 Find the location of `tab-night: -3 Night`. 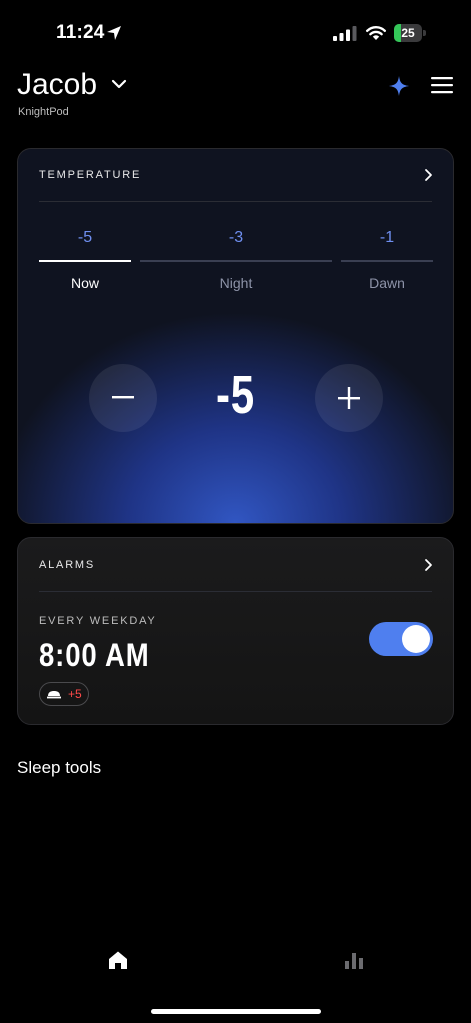

tab-night: -3 Night is located at coordinates (236, 260).